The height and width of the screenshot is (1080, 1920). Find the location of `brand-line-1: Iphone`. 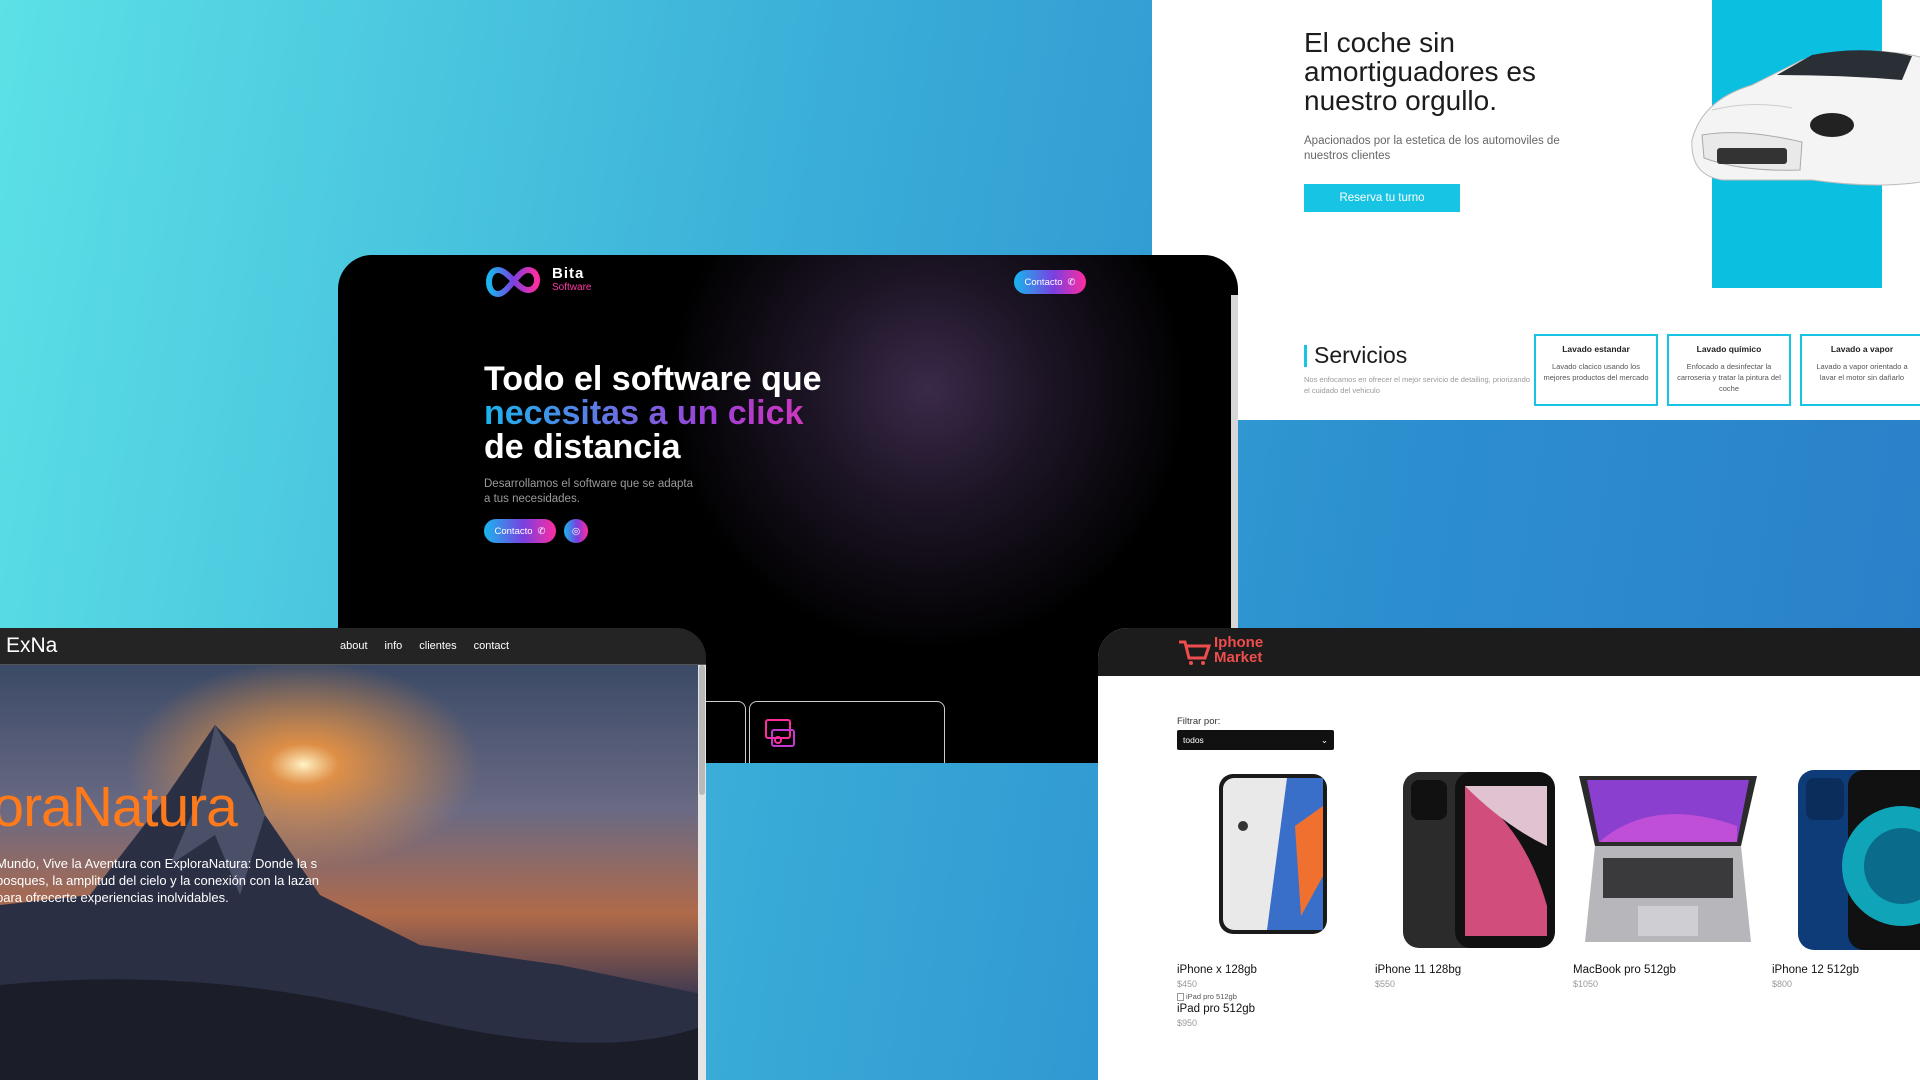

brand-line-1: Iphone is located at coordinates (1239, 642).